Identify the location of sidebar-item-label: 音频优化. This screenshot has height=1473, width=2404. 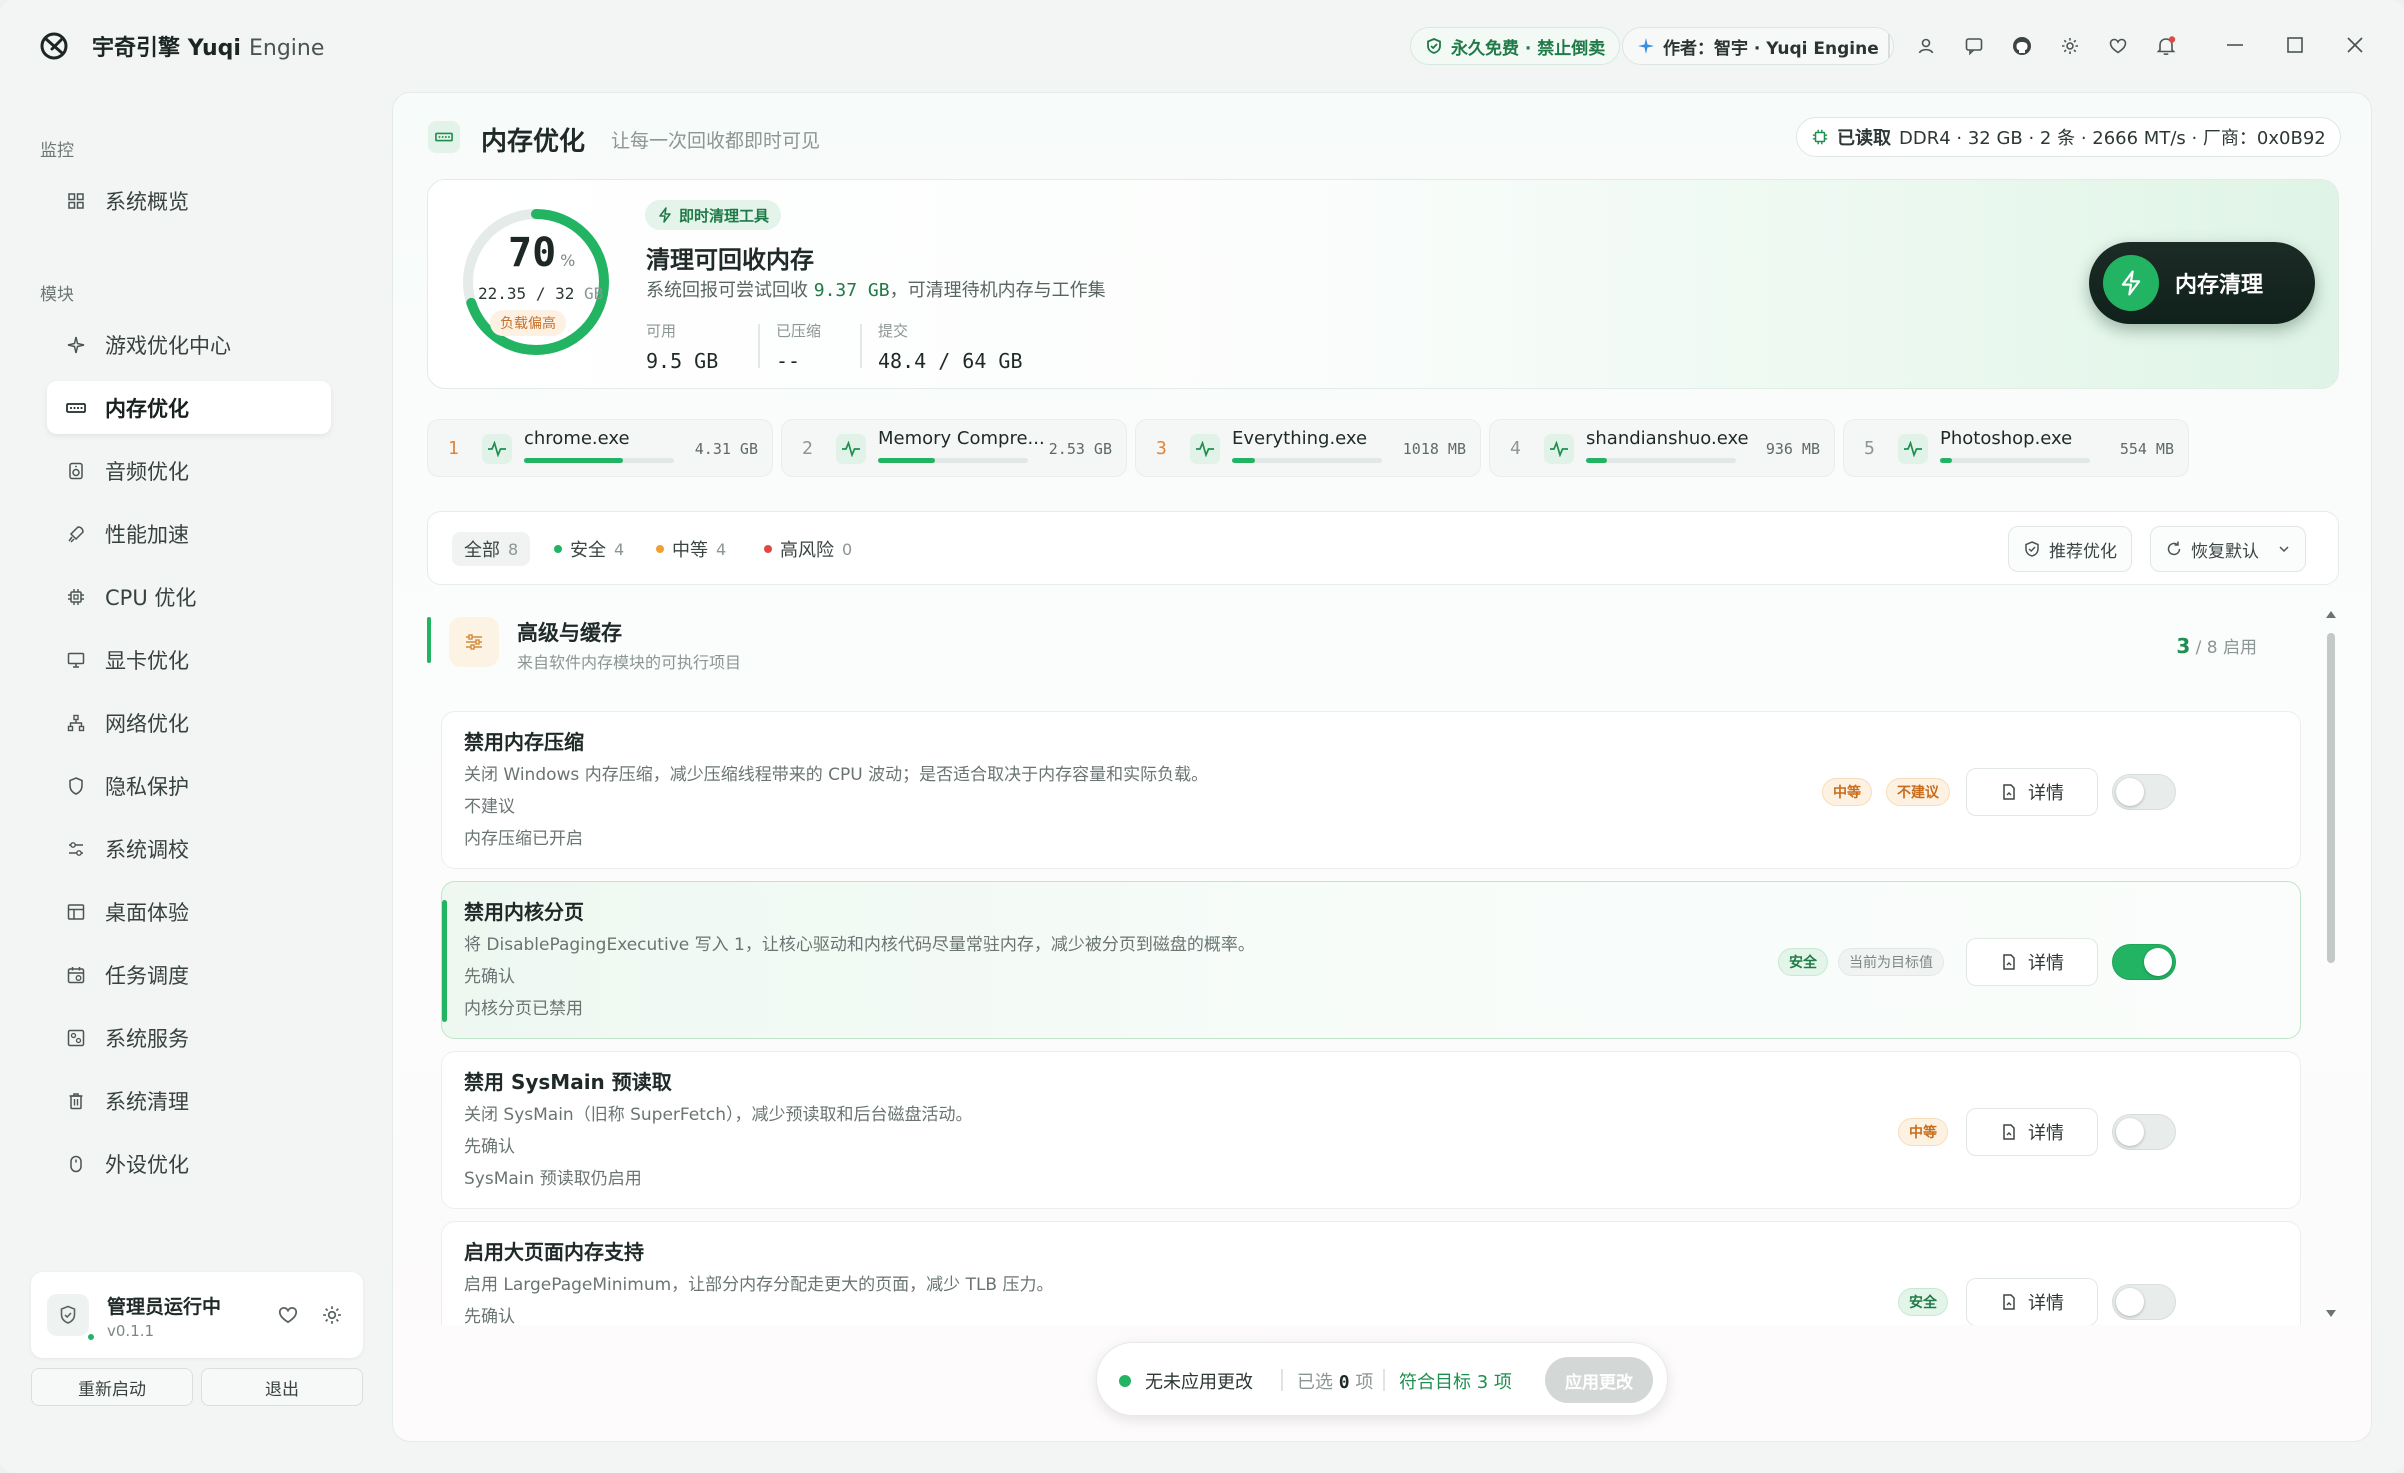
(147, 471).